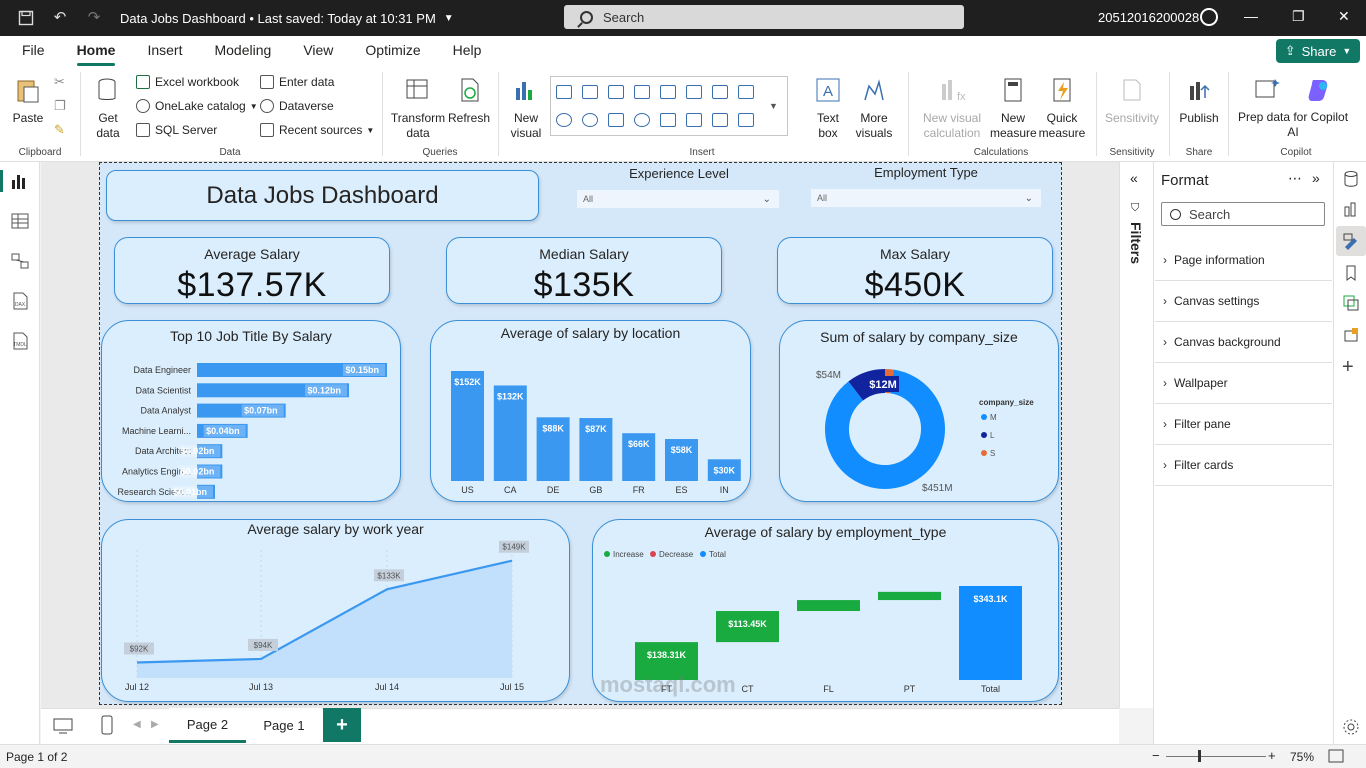 The image size is (1366, 768). Describe the element at coordinates (1243, 342) in the screenshot. I see `format-item-canvas-background: › Canvas background` at that location.